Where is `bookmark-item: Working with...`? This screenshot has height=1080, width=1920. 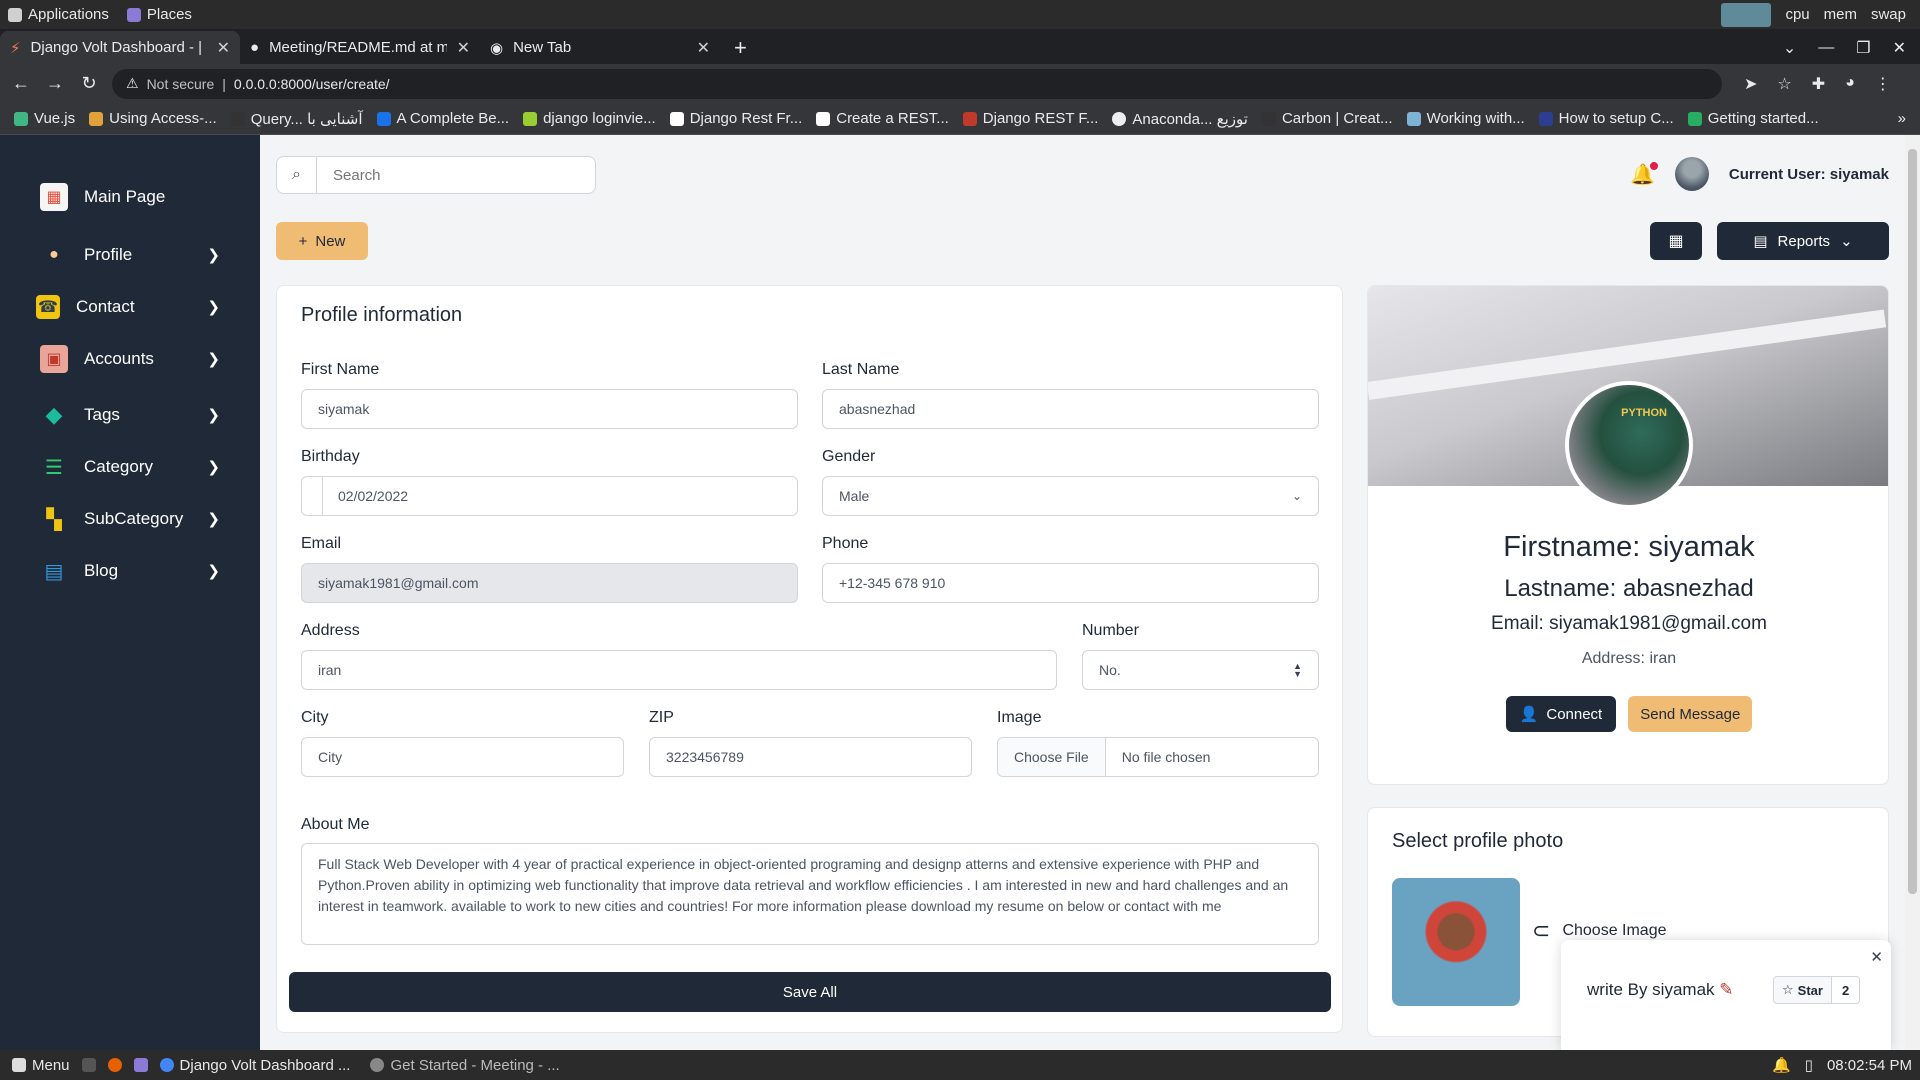 bookmark-item: Working with... is located at coordinates (1465, 118).